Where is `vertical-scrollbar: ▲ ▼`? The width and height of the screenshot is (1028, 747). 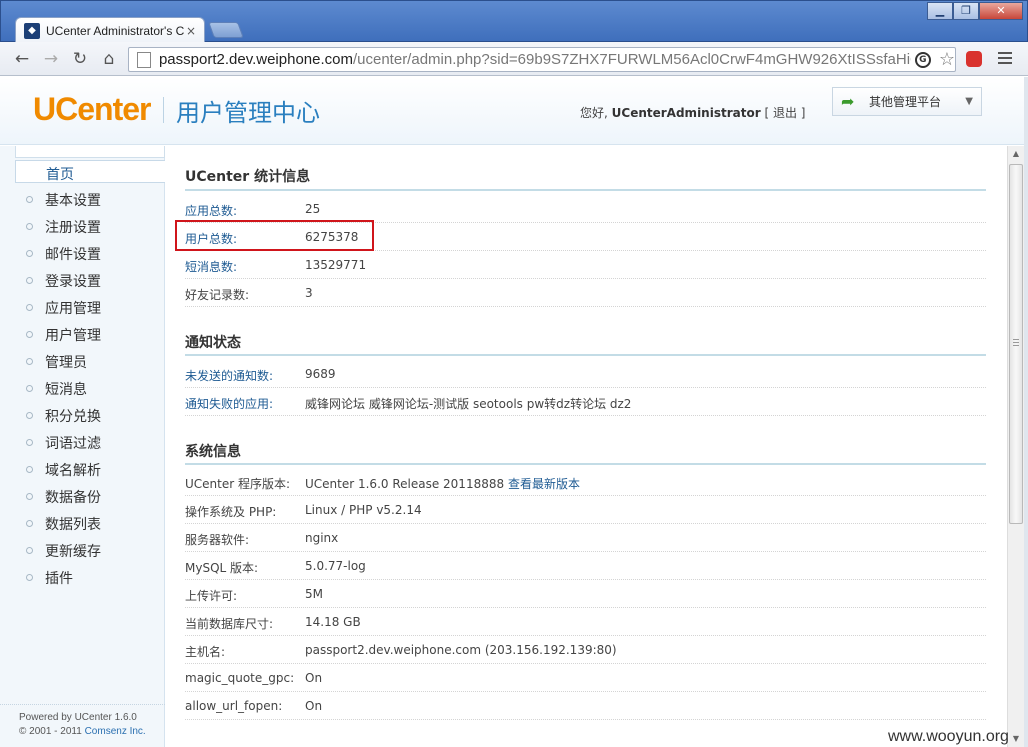 vertical-scrollbar: ▲ ▼ is located at coordinates (1015, 446).